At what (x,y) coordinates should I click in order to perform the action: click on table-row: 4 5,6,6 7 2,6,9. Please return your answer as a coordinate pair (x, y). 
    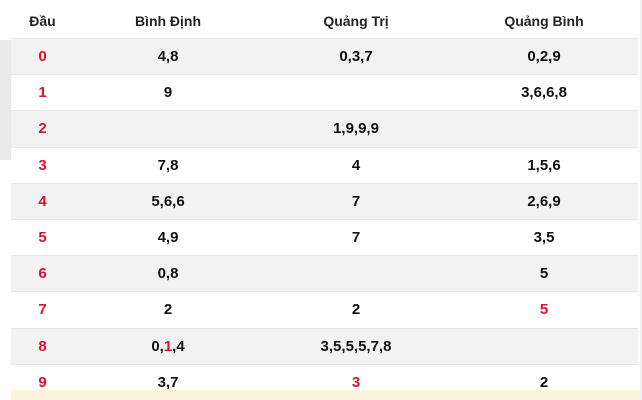
    Looking at the image, I should click on (324, 201).